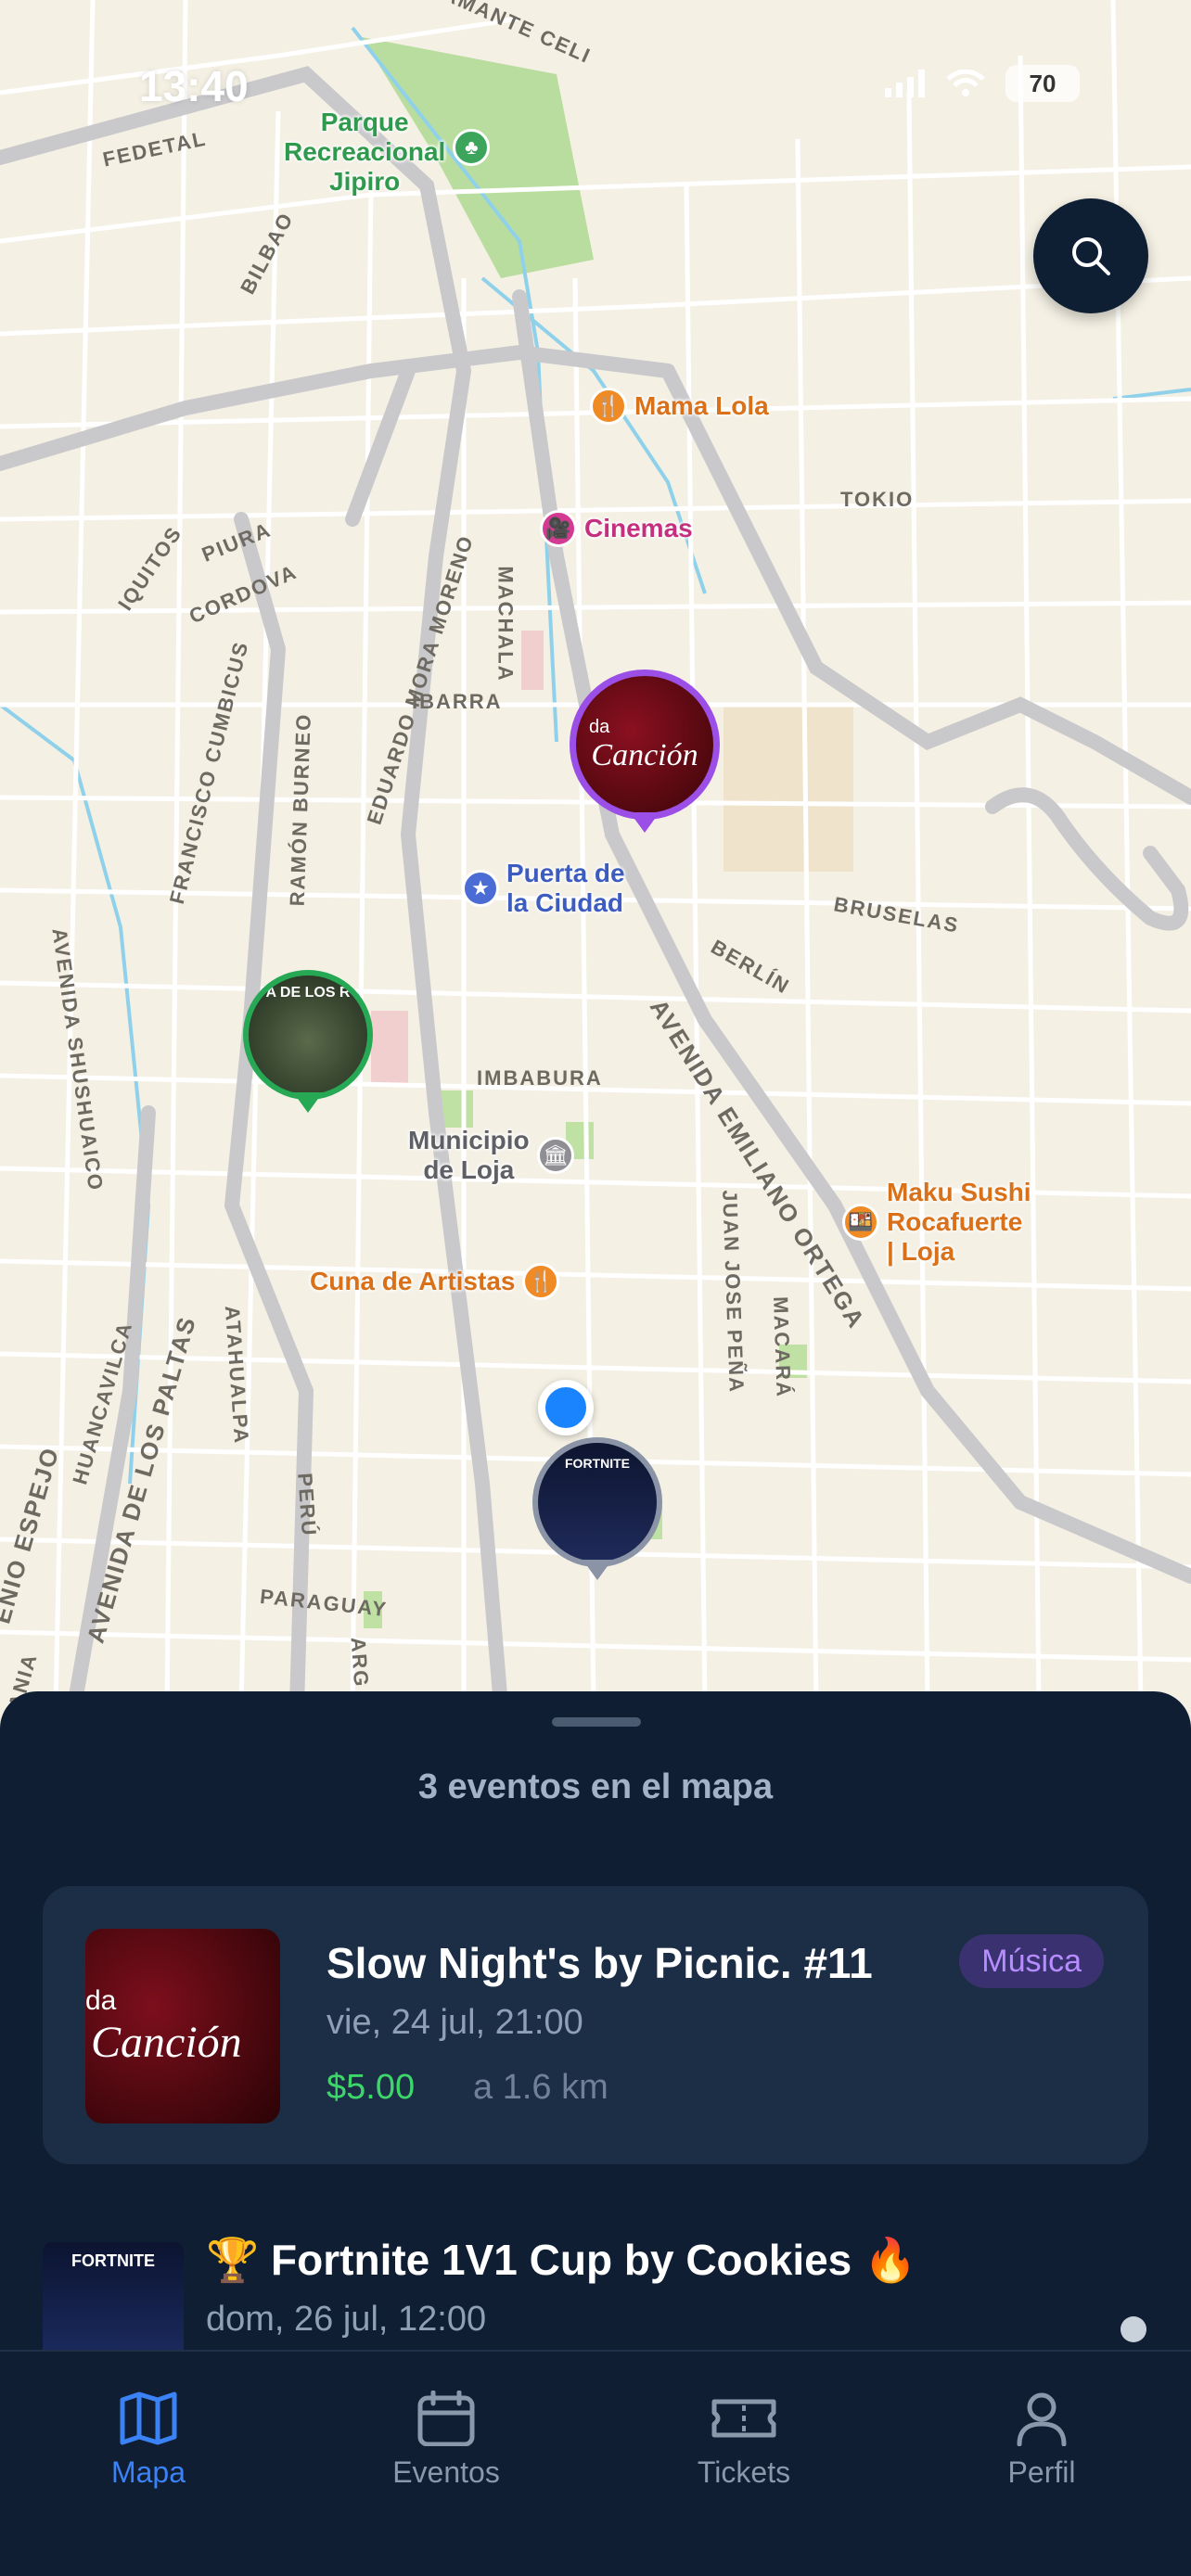 This screenshot has width=1191, height=2576. Describe the element at coordinates (360, 1663) in the screenshot. I see `street-label: ARG` at that location.